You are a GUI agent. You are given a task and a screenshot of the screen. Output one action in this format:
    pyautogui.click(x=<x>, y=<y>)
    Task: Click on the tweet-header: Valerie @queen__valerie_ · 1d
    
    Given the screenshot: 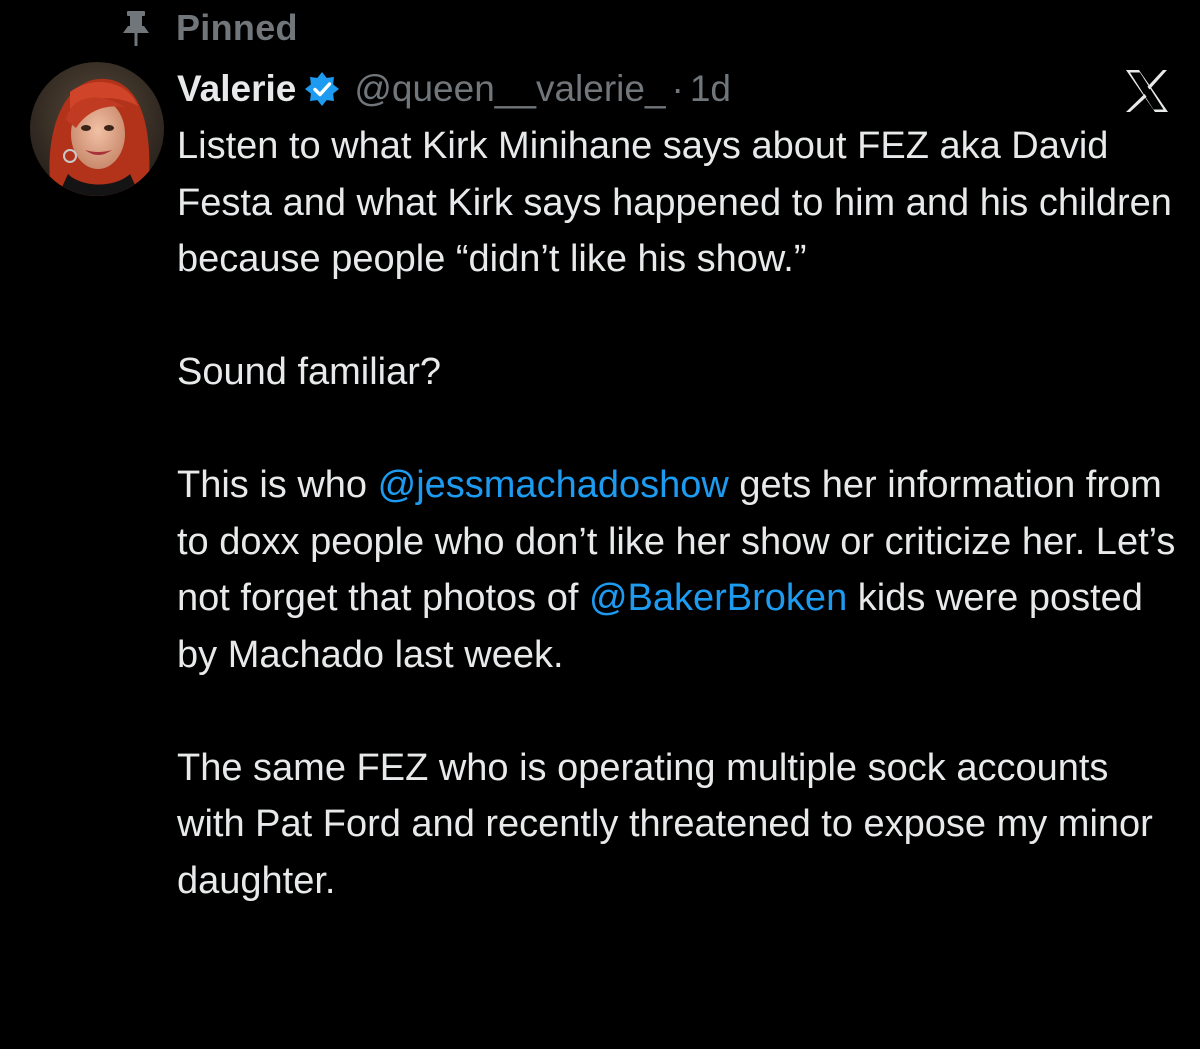 What is the action you would take?
    pyautogui.click(x=454, y=89)
    